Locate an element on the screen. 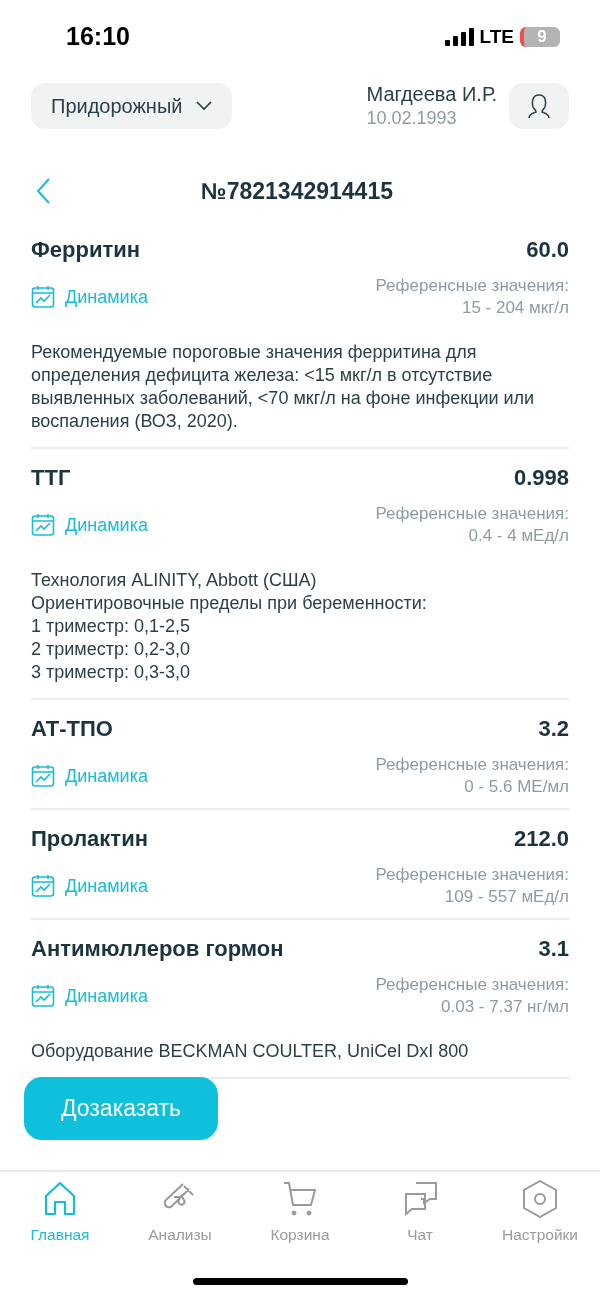 The image size is (600, 1297). birth-date: 10.02.1993 is located at coordinates (412, 118).